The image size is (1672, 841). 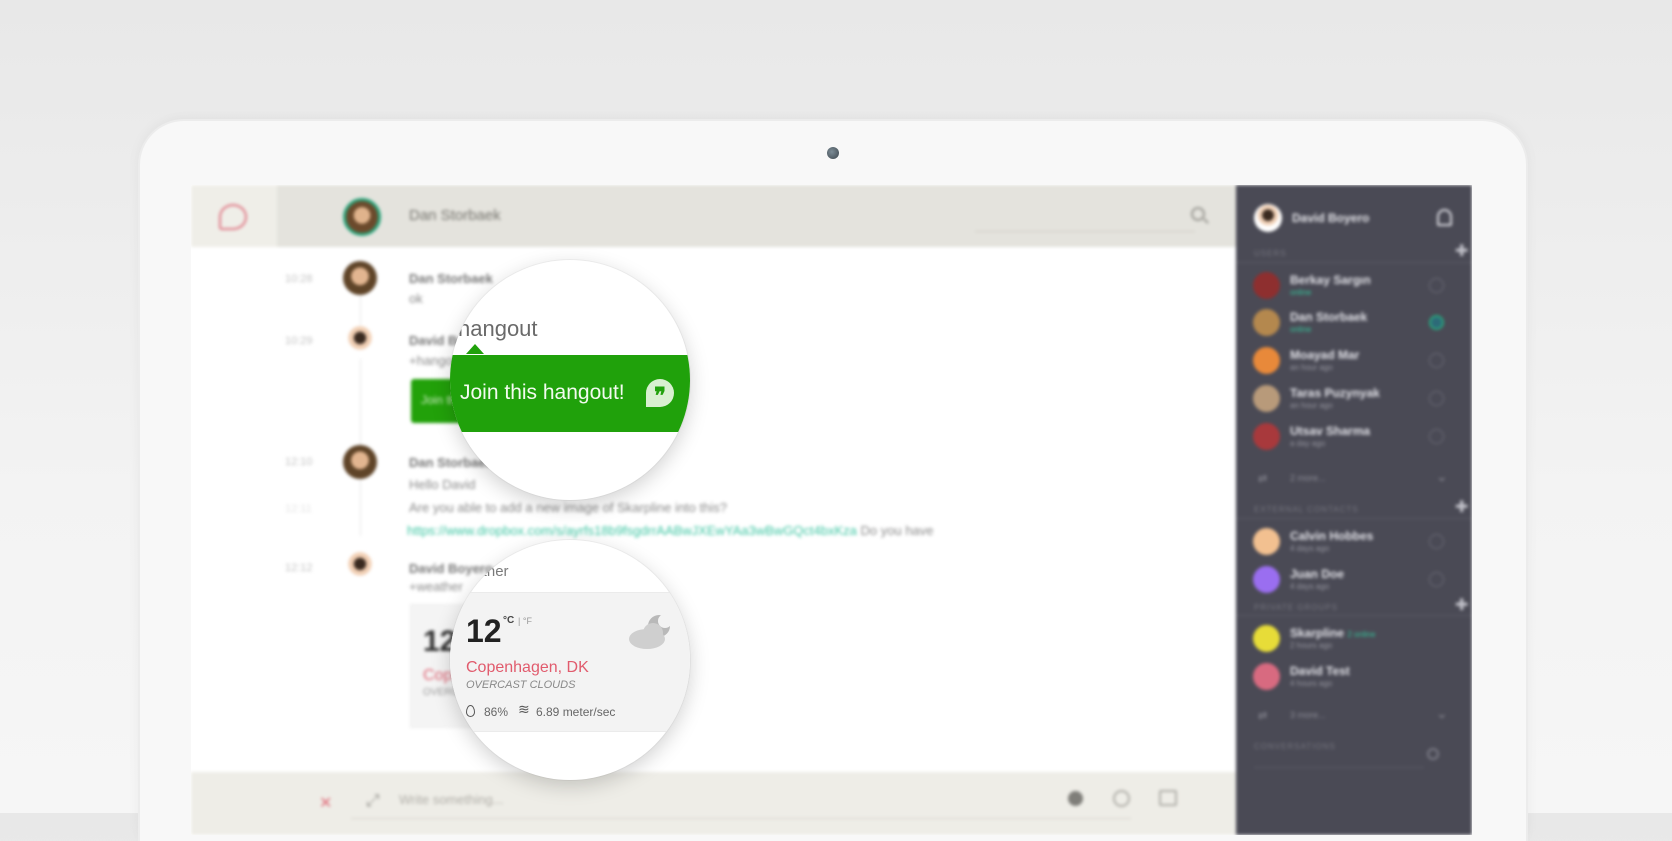 What do you see at coordinates (442, 484) in the screenshot?
I see `message-text: Hello David` at bounding box center [442, 484].